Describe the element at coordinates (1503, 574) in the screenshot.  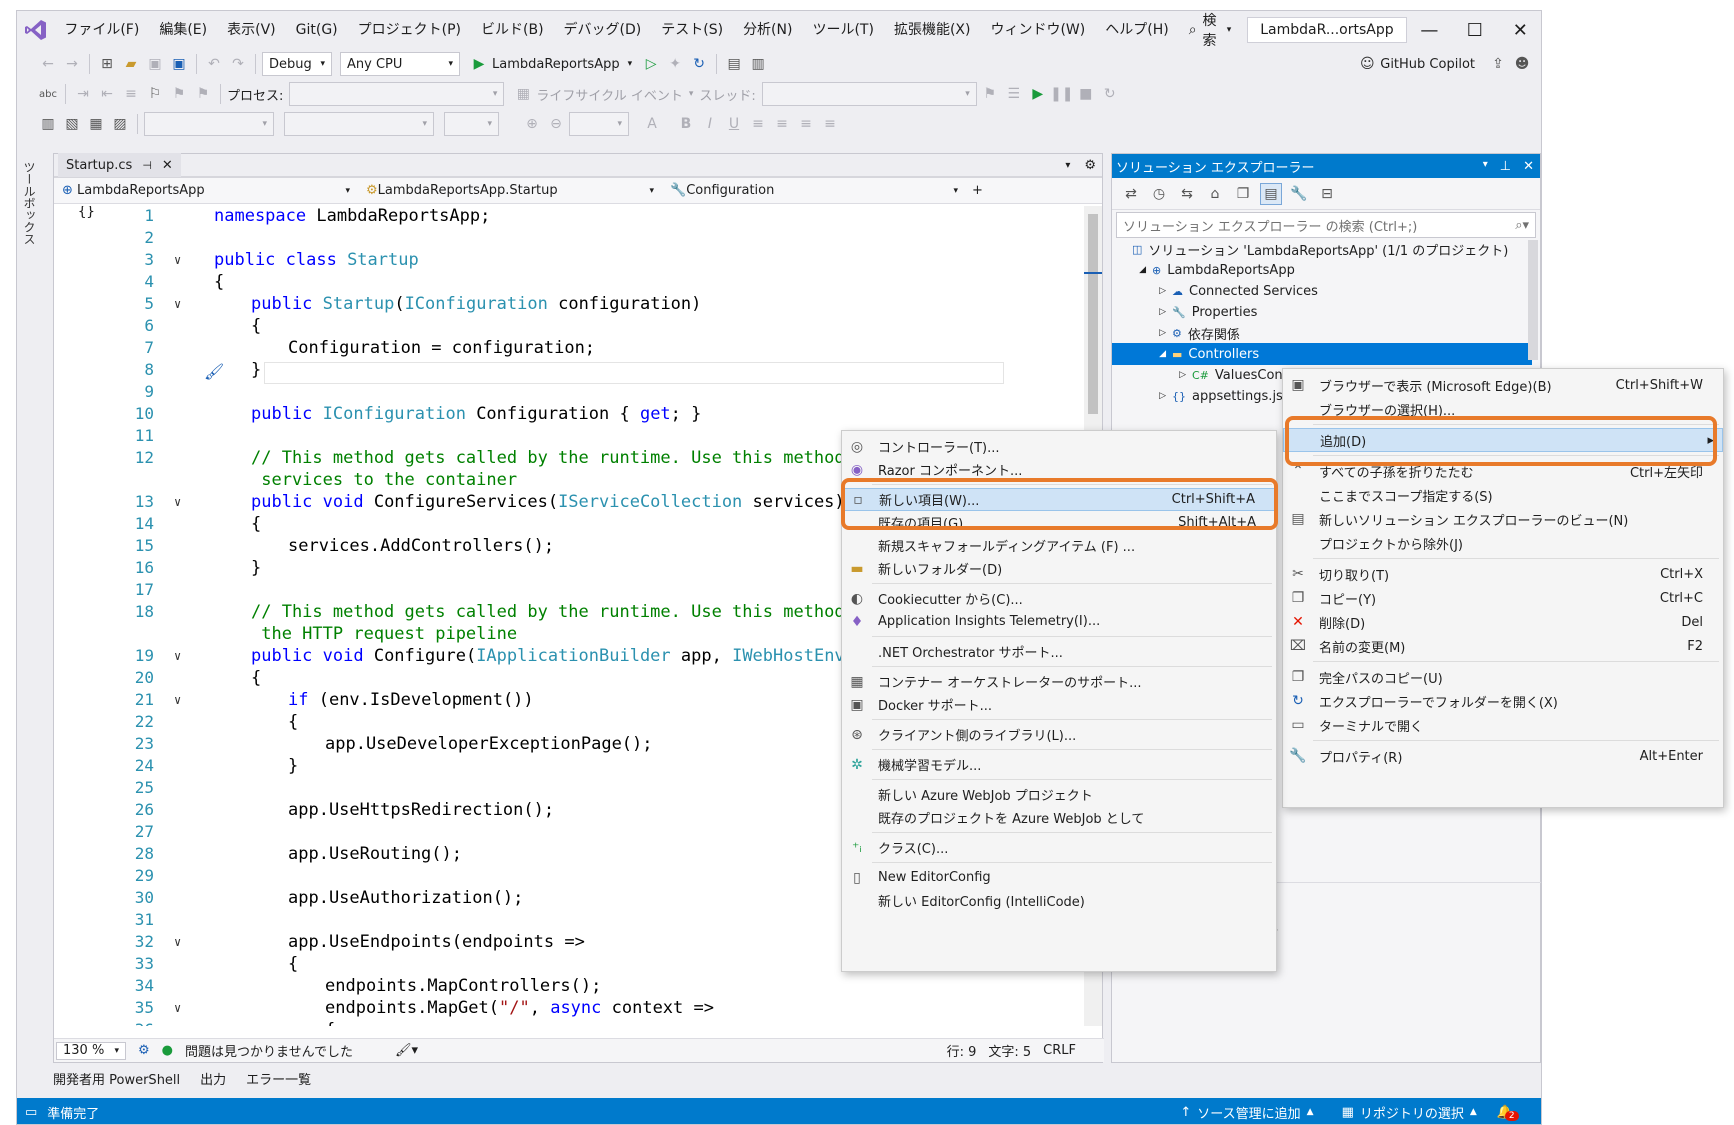
I see `menu-item: ✂ 切り取り(T) Ctrl+X` at that location.